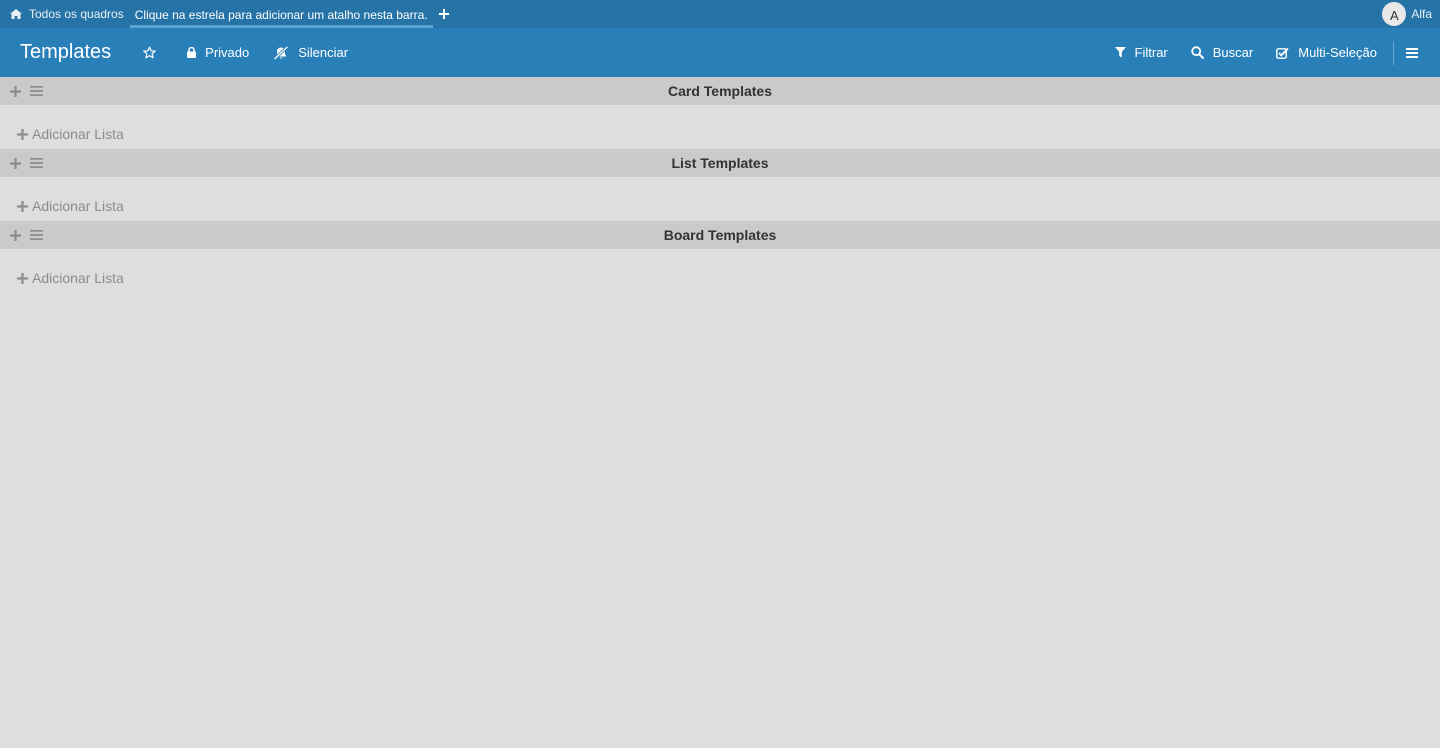  Describe the element at coordinates (1120, 52) in the screenshot. I see `filter-icon` at that location.